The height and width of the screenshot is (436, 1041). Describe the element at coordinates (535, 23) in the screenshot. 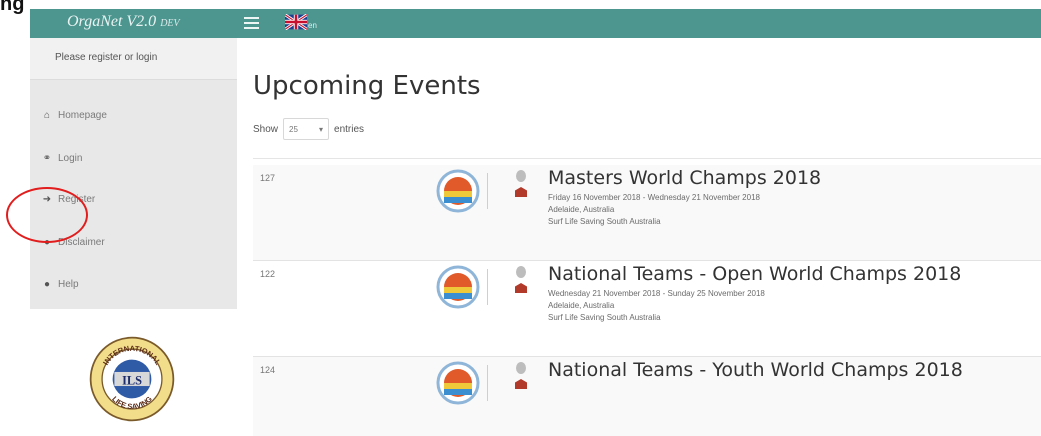

I see `top-navbar: OrgaNet V2.0 DEV en` at that location.